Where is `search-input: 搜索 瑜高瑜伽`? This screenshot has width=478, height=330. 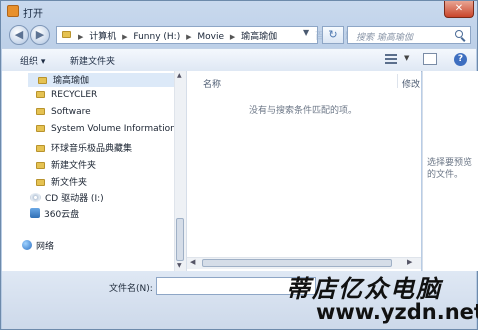 search-input: 搜索 瑜高瑜伽 is located at coordinates (409, 35).